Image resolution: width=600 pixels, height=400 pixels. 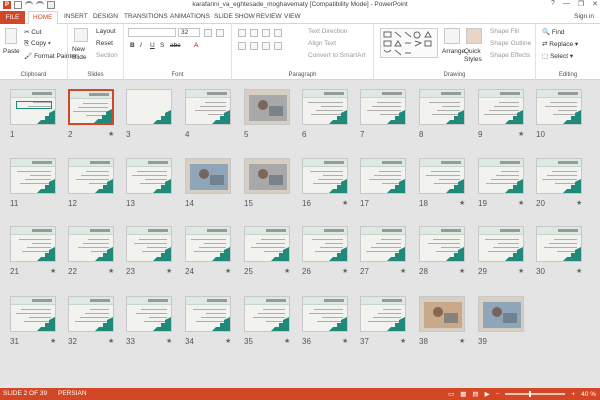 I want to click on increase-font-icon, so click(x=208, y=33).